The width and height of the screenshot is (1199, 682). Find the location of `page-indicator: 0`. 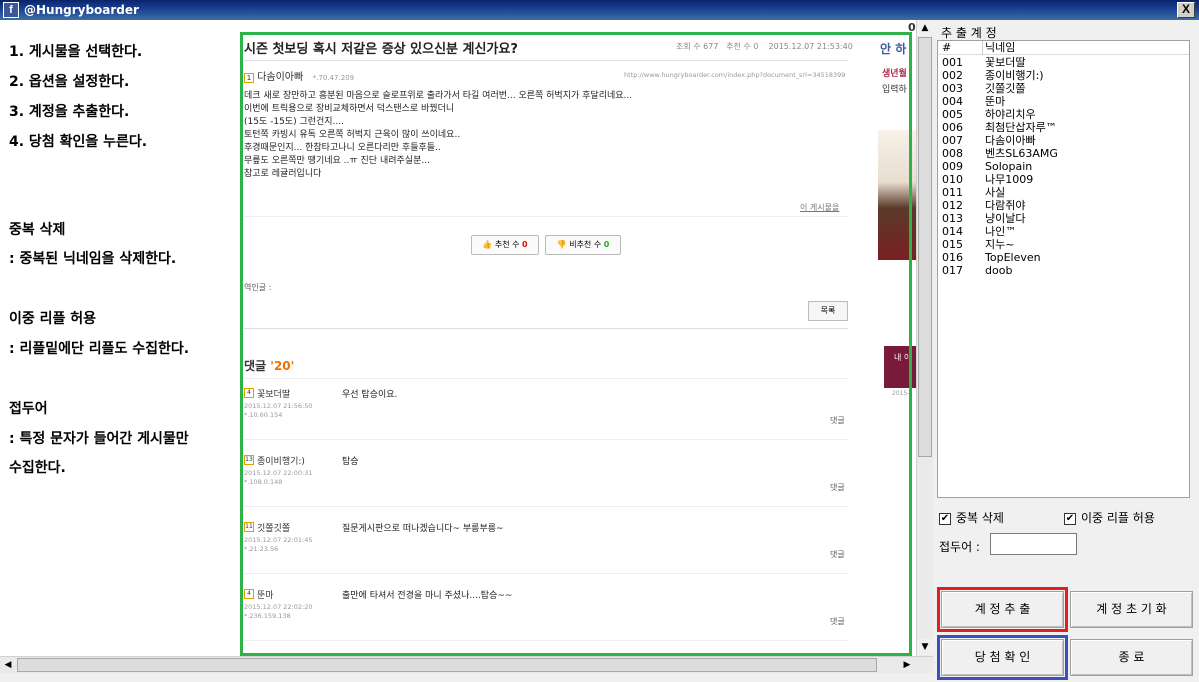

page-indicator: 0 is located at coordinates (912, 27).